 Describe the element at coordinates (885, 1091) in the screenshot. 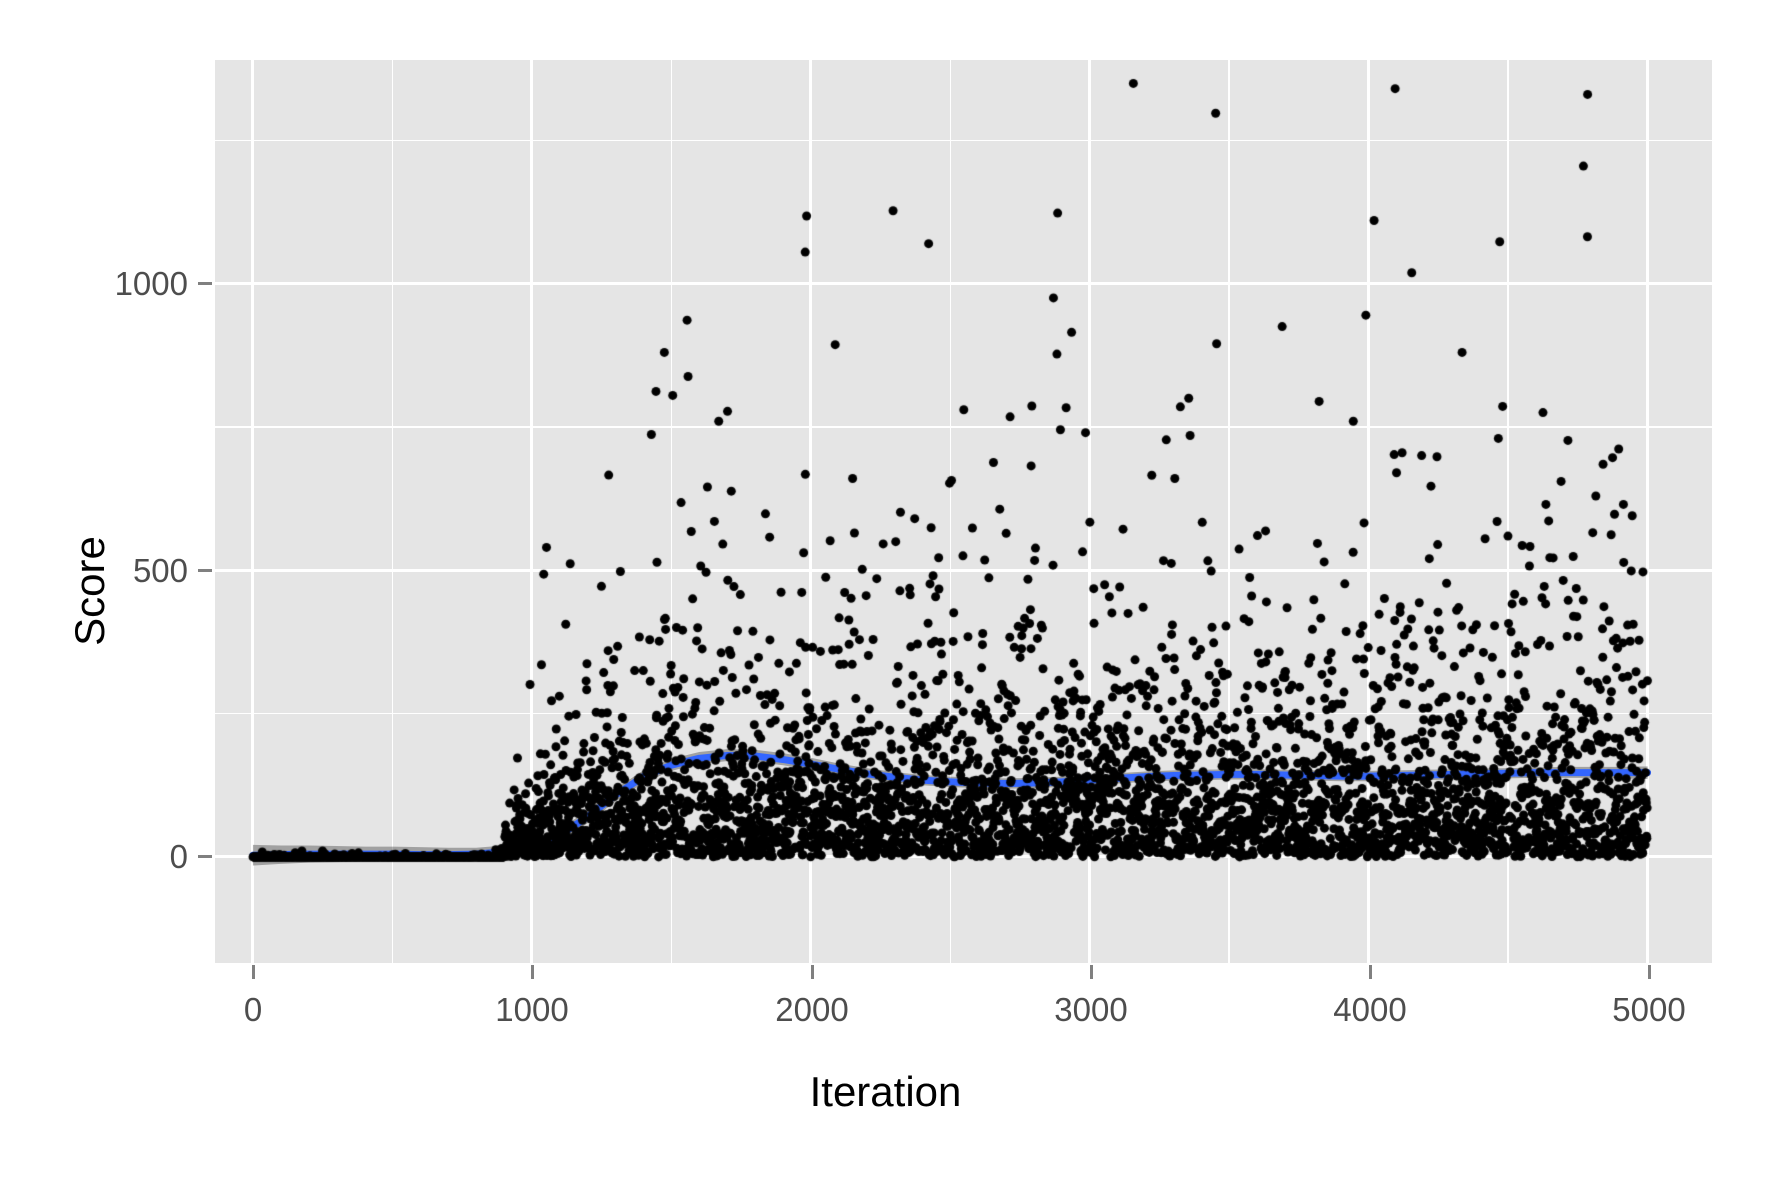

I see `x-axis-title: Iteration` at that location.